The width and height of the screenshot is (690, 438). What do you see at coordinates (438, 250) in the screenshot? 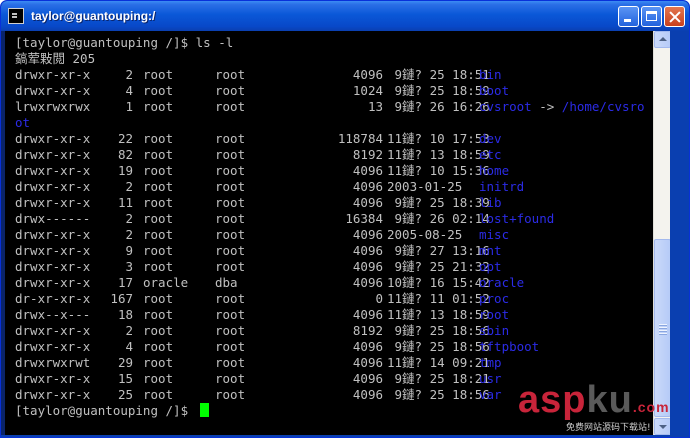
I see `date-cell: 9鏈? 27 13:16` at bounding box center [438, 250].